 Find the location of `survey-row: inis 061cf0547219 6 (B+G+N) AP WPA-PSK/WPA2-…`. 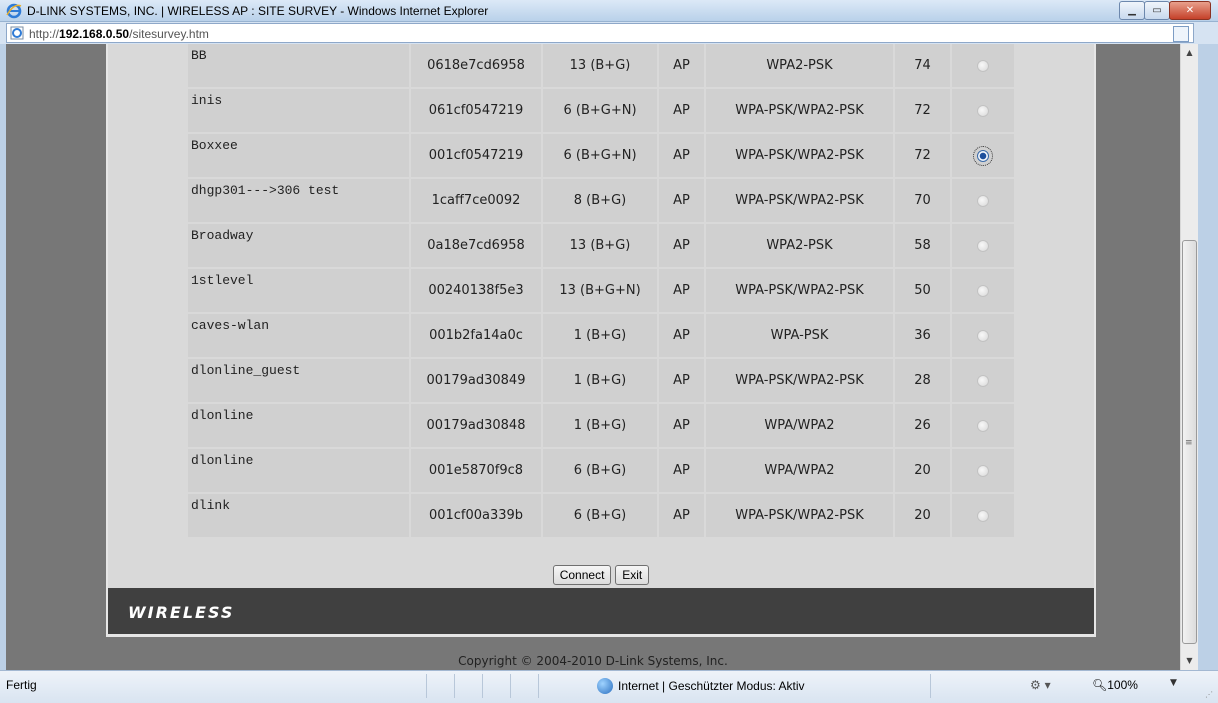

survey-row: inis 061cf0547219 6 (B+G+N) AP WPA-PSK/WPA2-… is located at coordinates (601, 110).